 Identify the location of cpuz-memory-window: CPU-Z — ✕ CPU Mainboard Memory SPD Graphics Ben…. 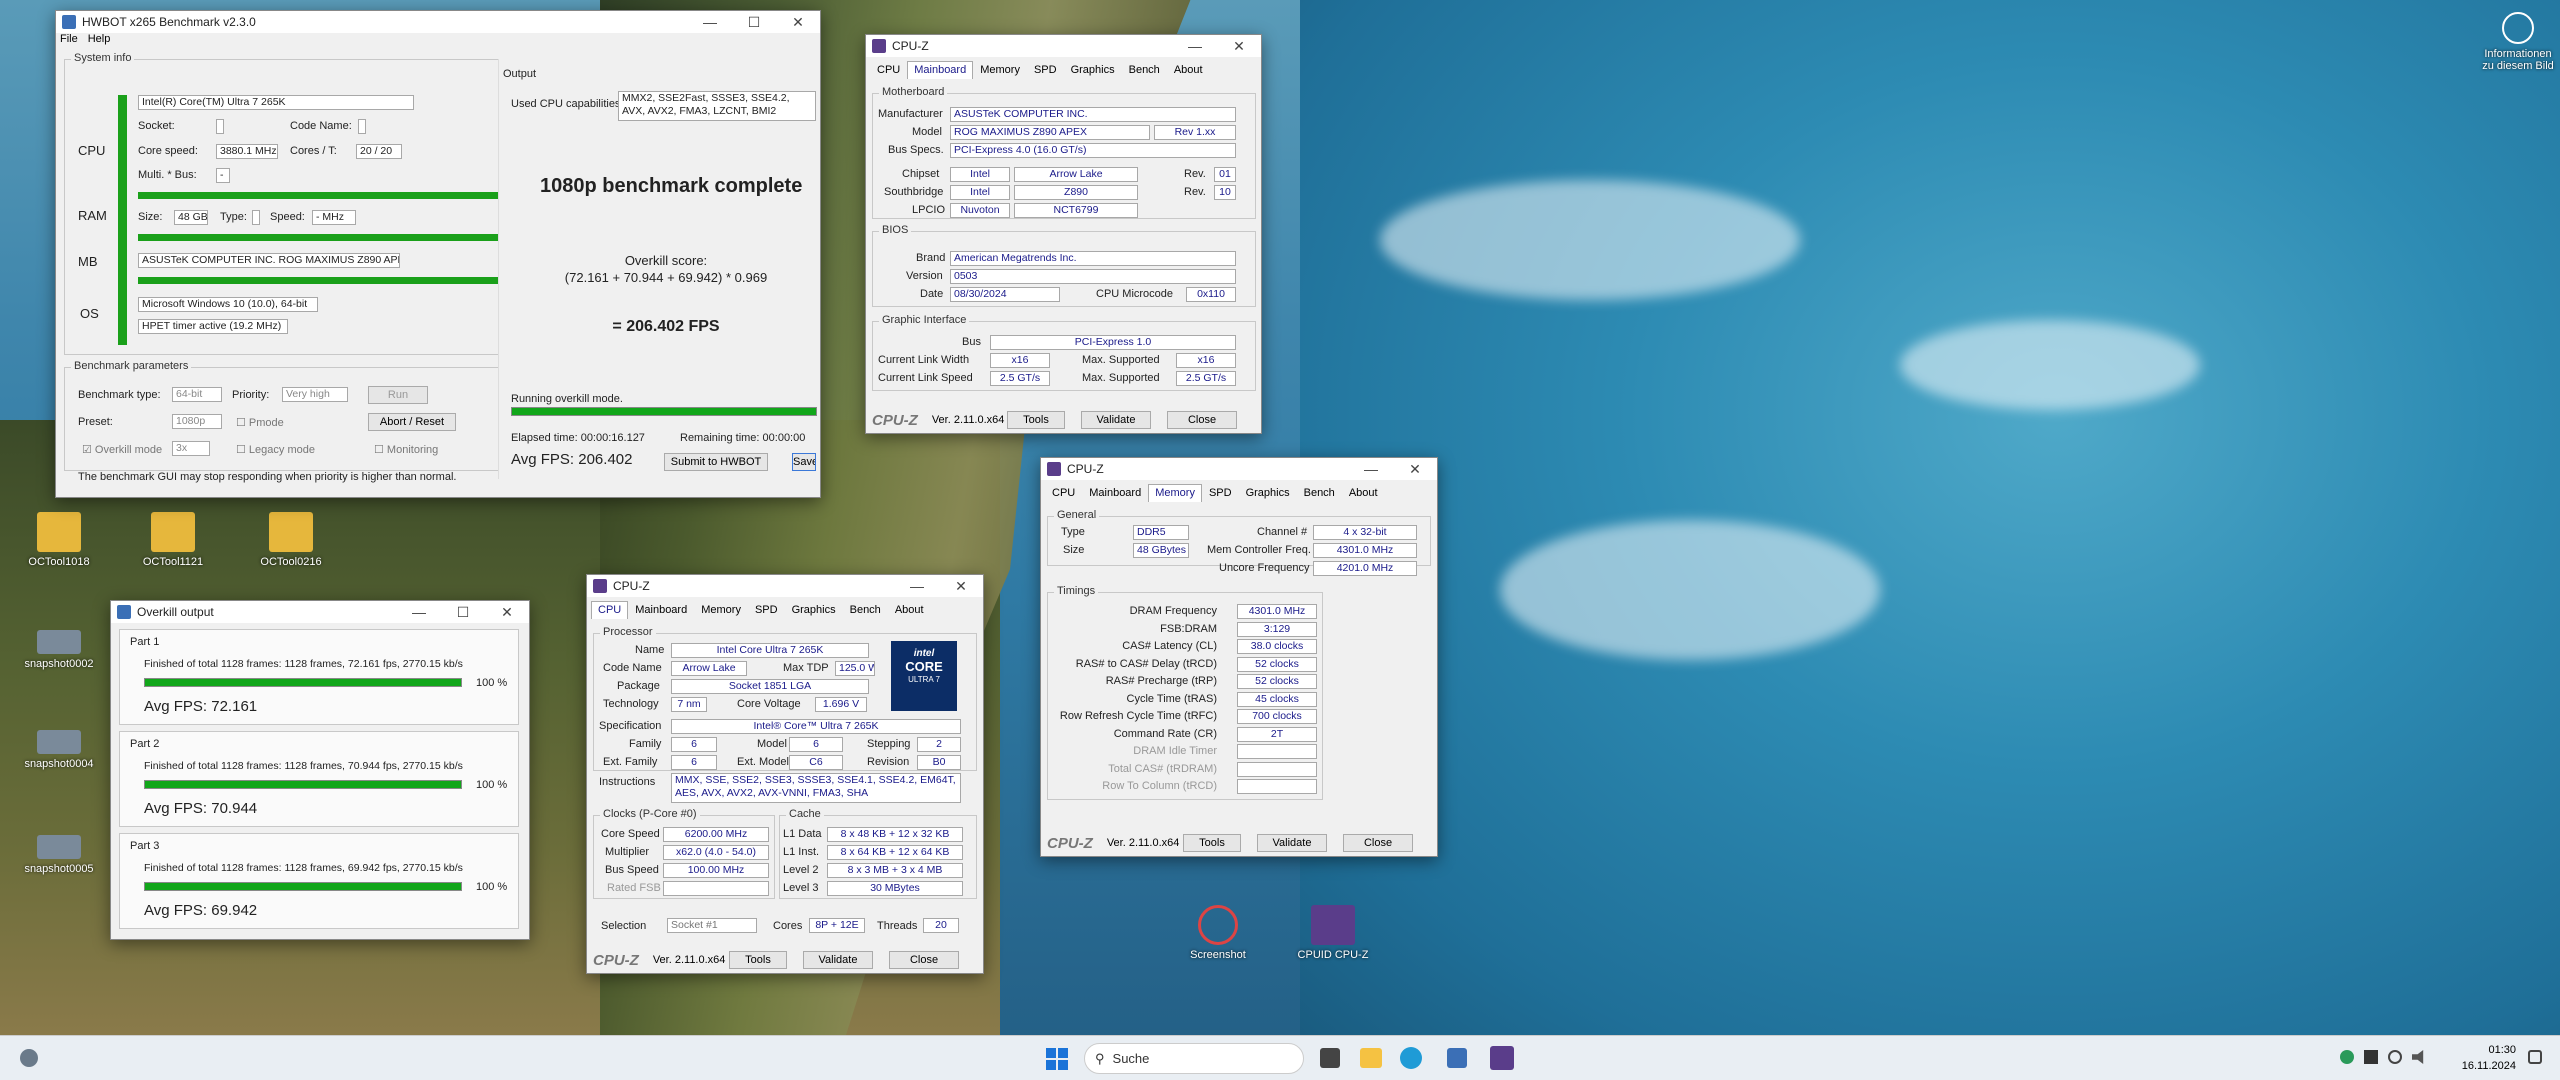
(1239, 657).